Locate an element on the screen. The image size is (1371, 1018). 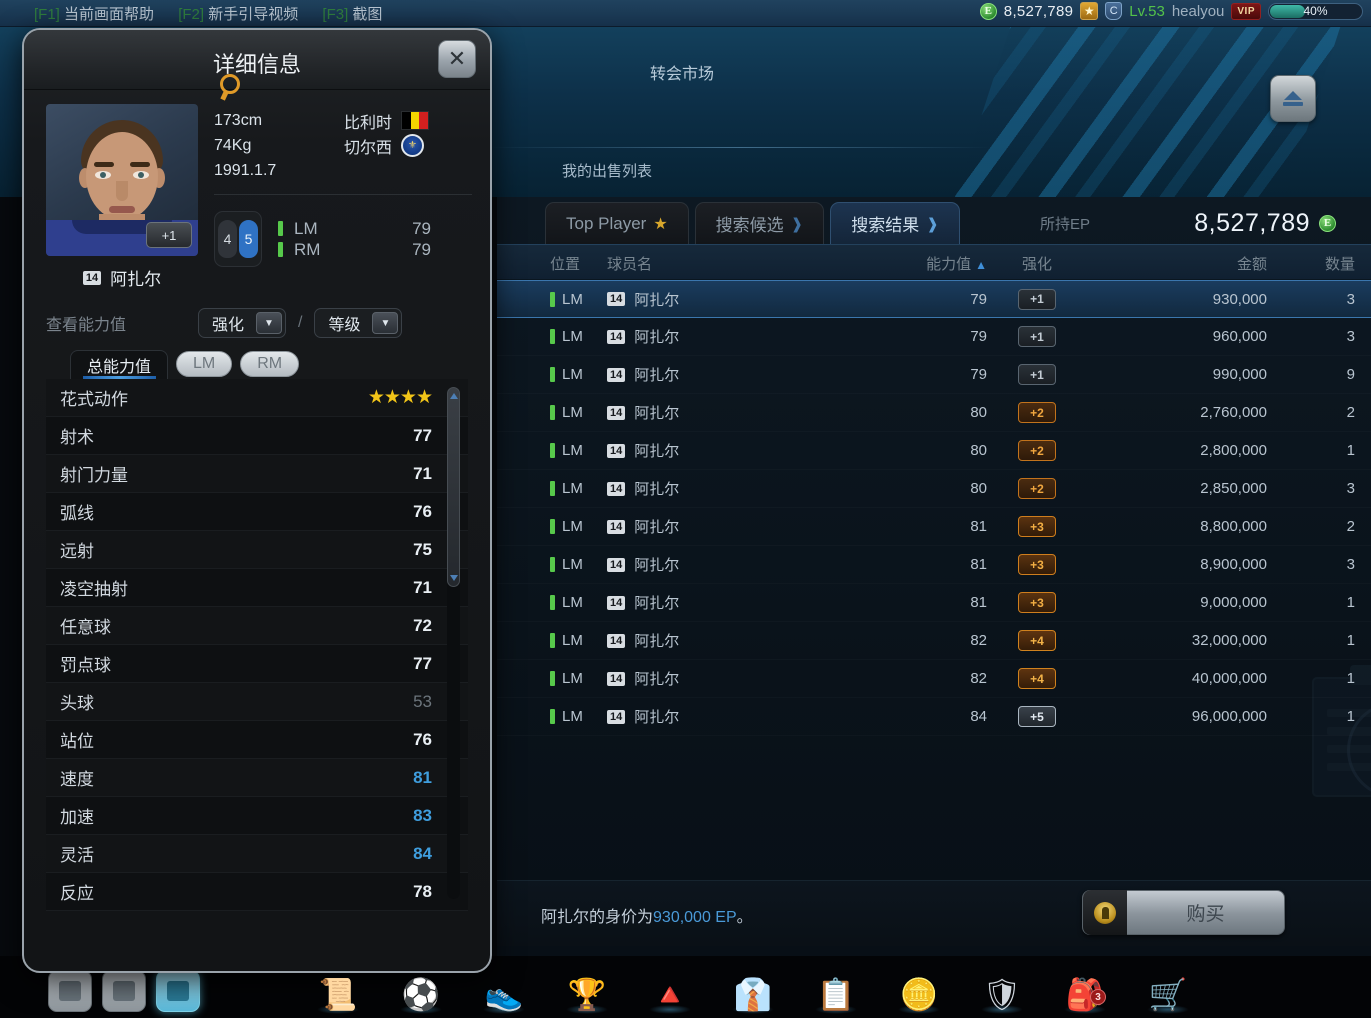
star-icon: ★ is located at coordinates (1089, 11).